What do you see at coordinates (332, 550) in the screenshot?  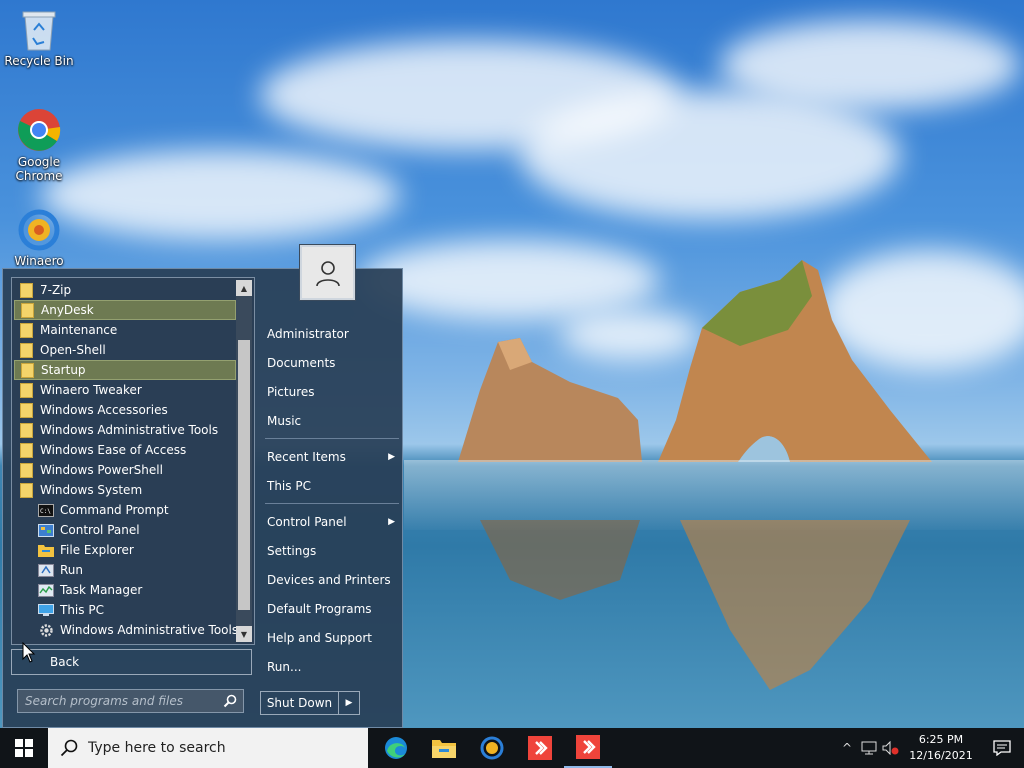 I see `start-menu-link: Settings` at bounding box center [332, 550].